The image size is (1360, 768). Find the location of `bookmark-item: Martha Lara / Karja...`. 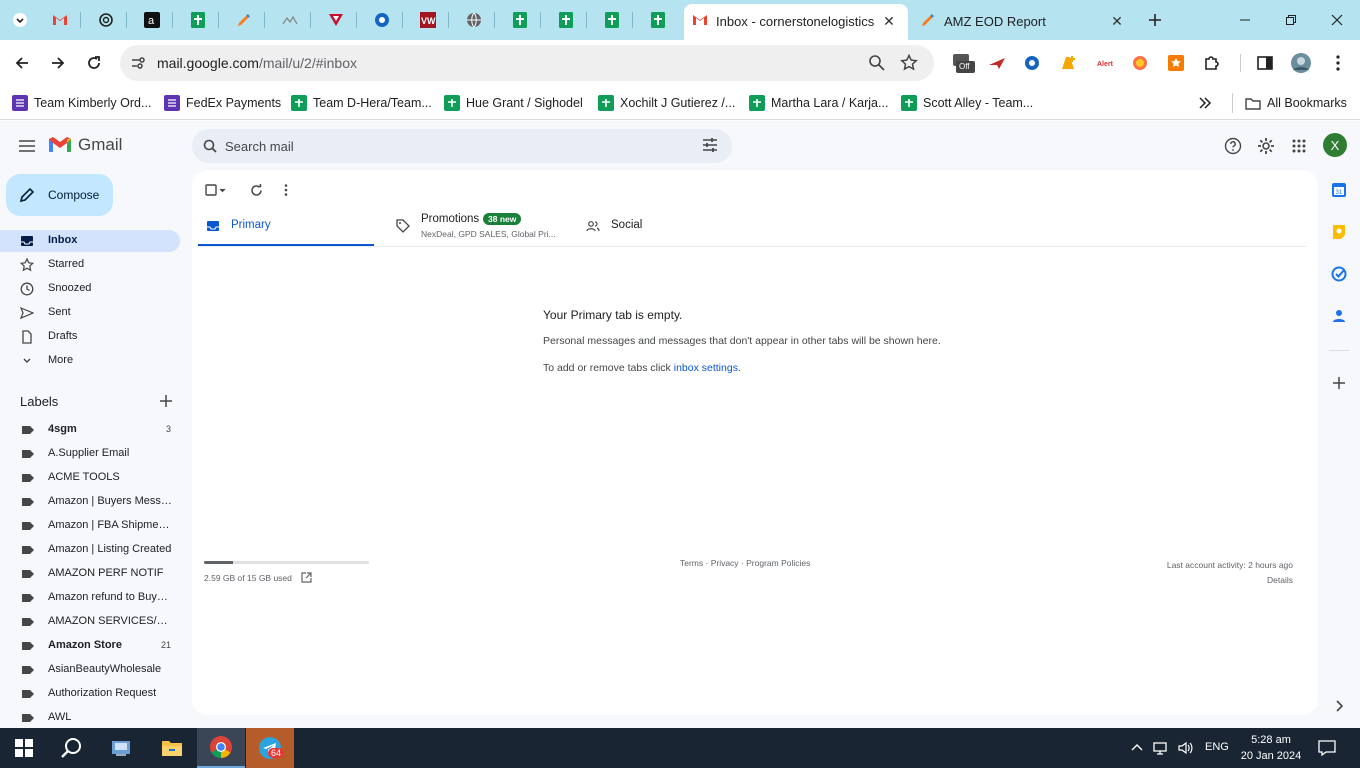

bookmark-item: Martha Lara / Karja... is located at coordinates (818, 103).